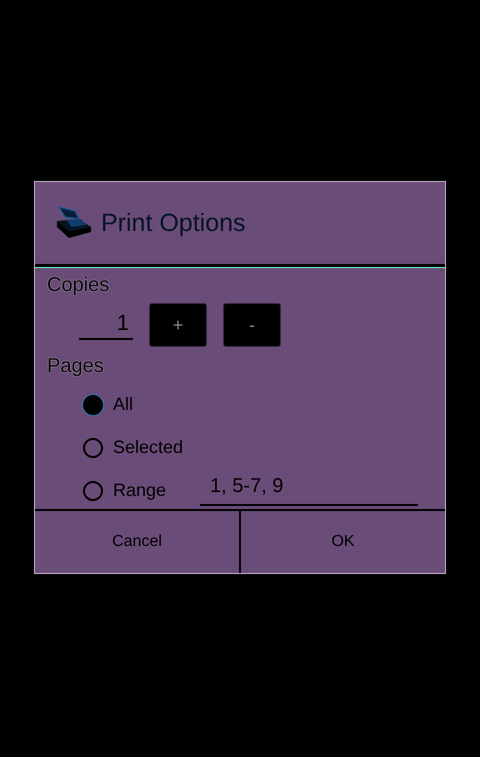 The width and height of the screenshot is (480, 757). Describe the element at coordinates (252, 325) in the screenshot. I see `decrement-button: -` at that location.